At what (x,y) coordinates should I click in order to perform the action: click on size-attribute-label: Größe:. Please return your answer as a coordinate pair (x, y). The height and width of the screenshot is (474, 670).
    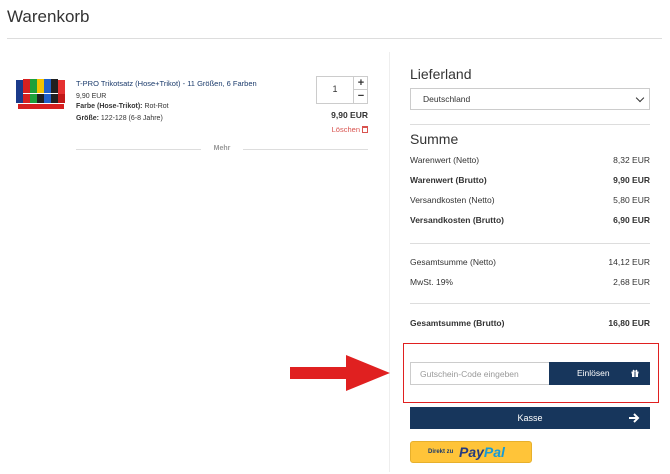
    Looking at the image, I should click on (87, 118).